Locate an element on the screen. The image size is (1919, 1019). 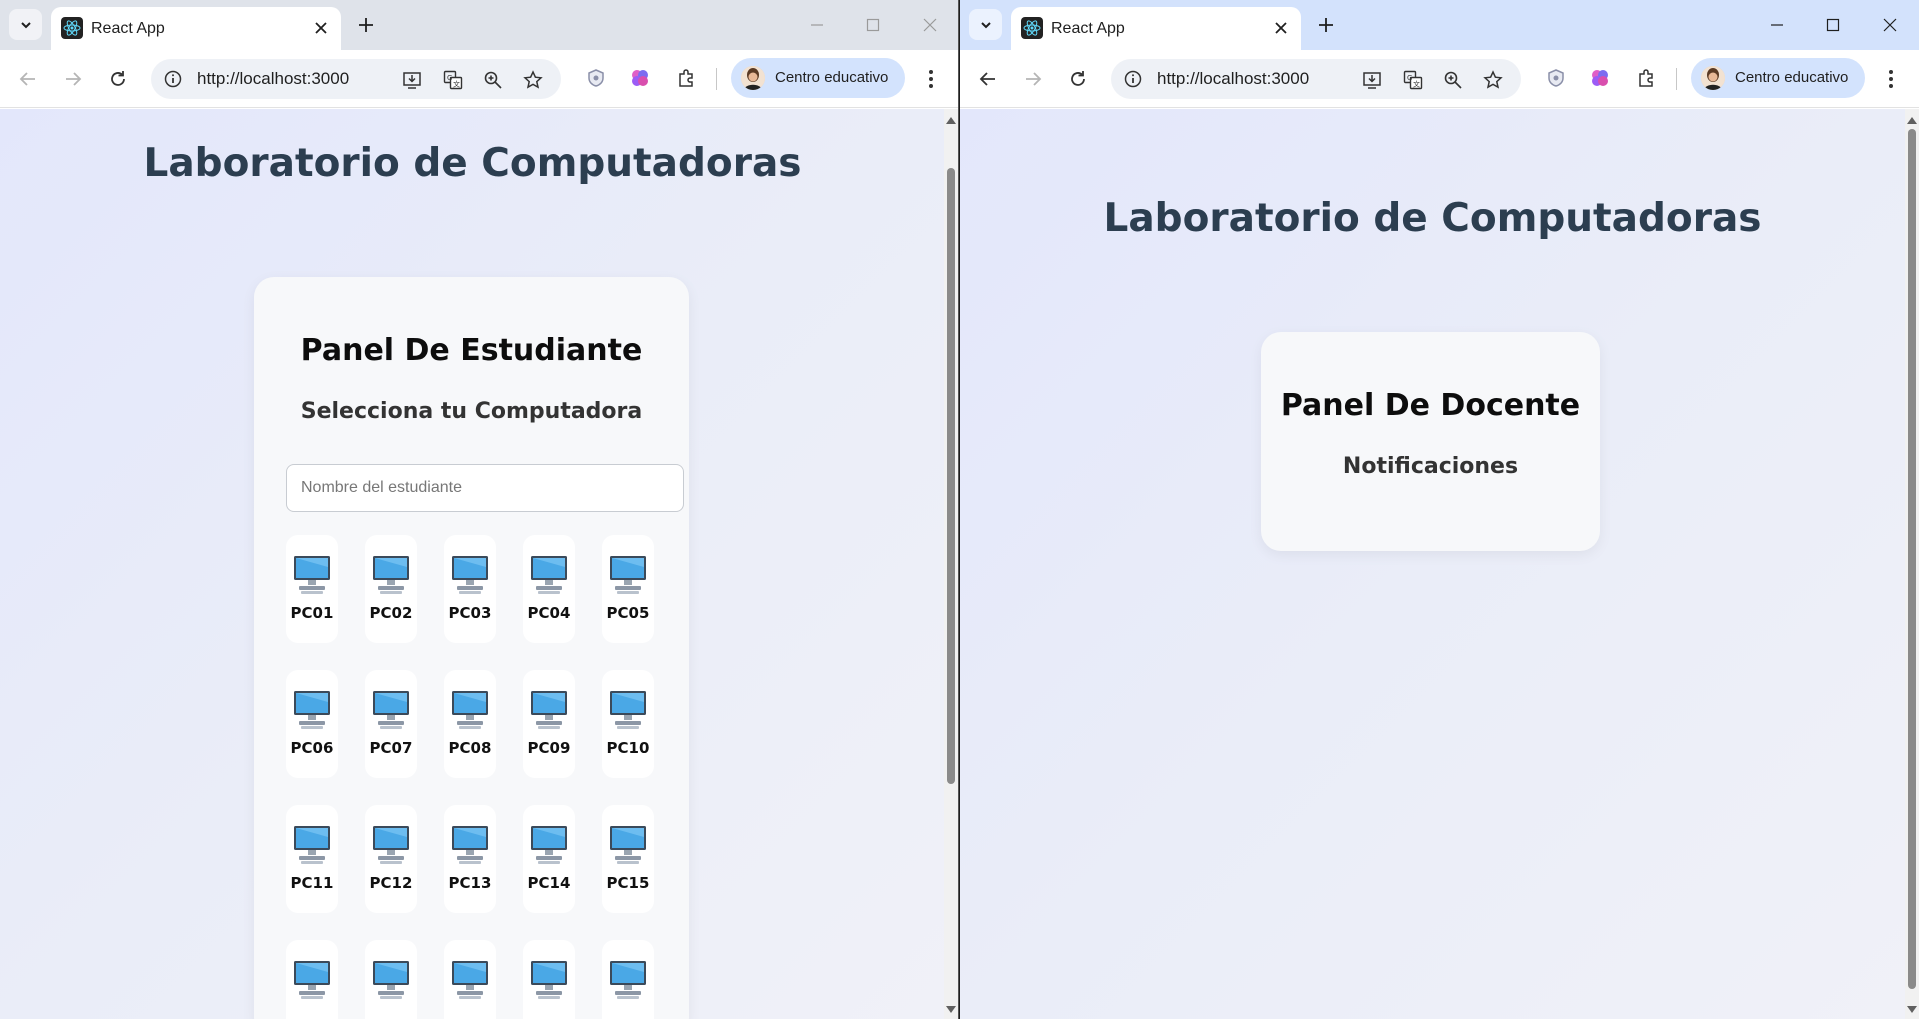
translate-icon: G文 is located at coordinates (453, 80).